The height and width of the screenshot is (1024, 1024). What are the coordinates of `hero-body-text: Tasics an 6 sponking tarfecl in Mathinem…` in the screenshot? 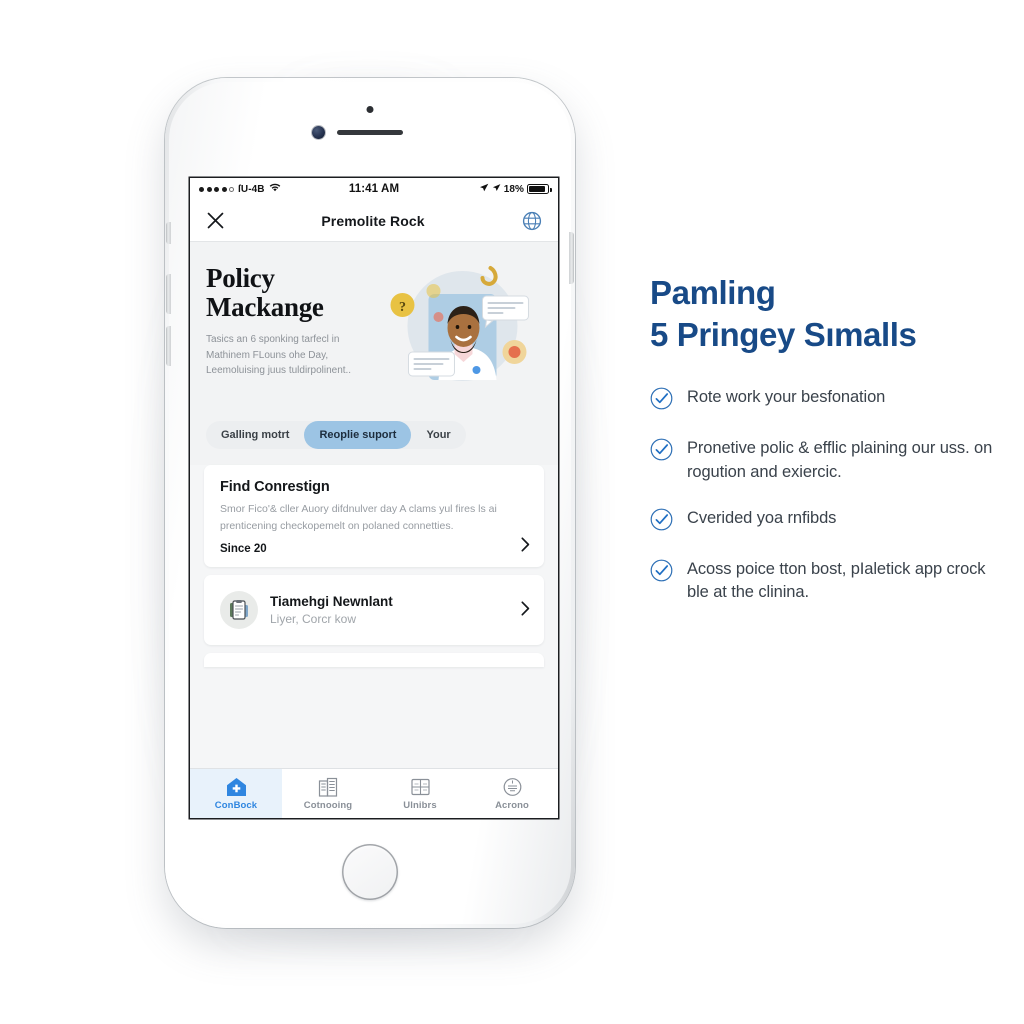 It's located at (279, 355).